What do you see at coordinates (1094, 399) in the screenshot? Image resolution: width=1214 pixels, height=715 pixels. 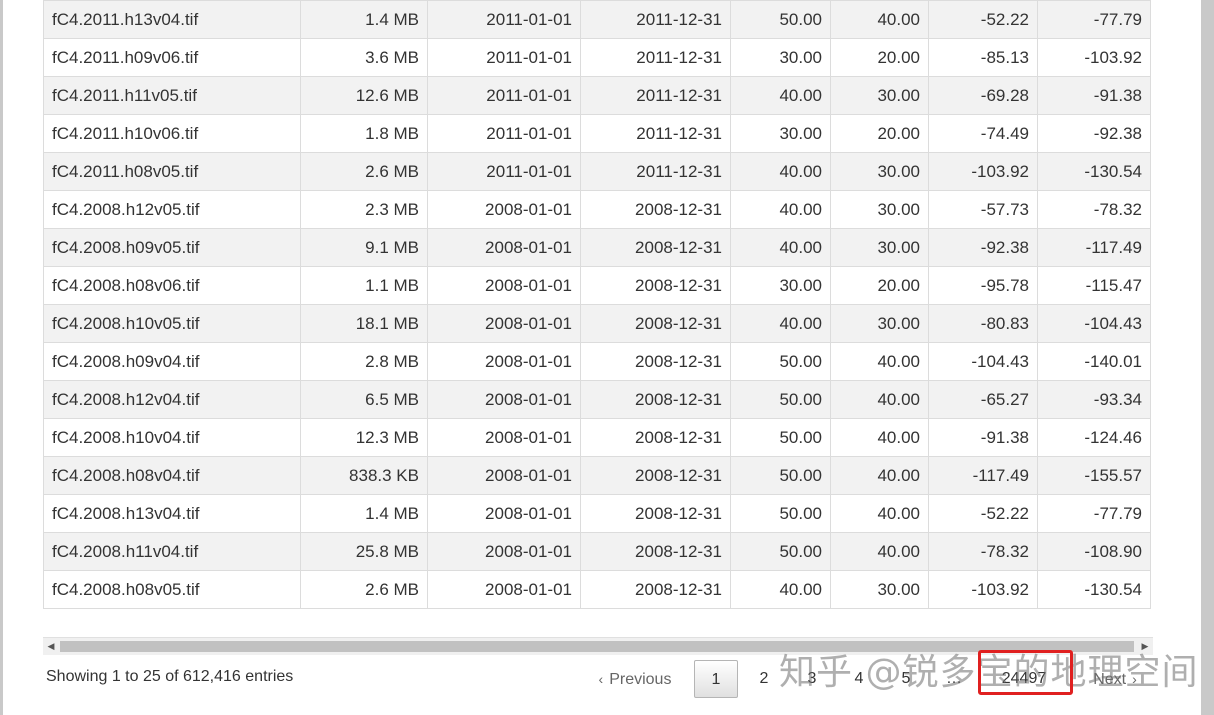 I see `table-cell: -93.34` at bounding box center [1094, 399].